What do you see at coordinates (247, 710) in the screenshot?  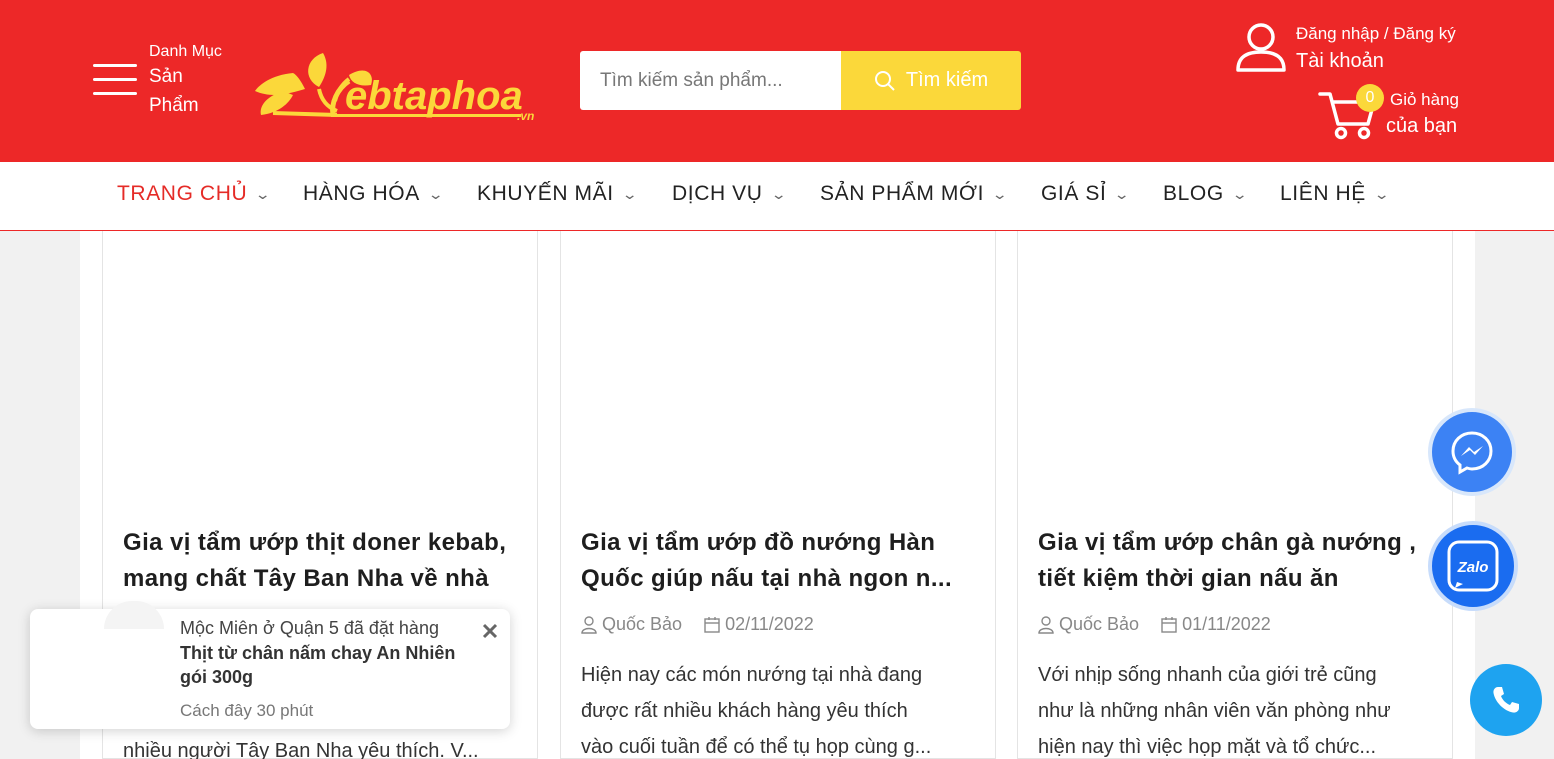 I see `order-time: Cách đây 30 phút` at bounding box center [247, 710].